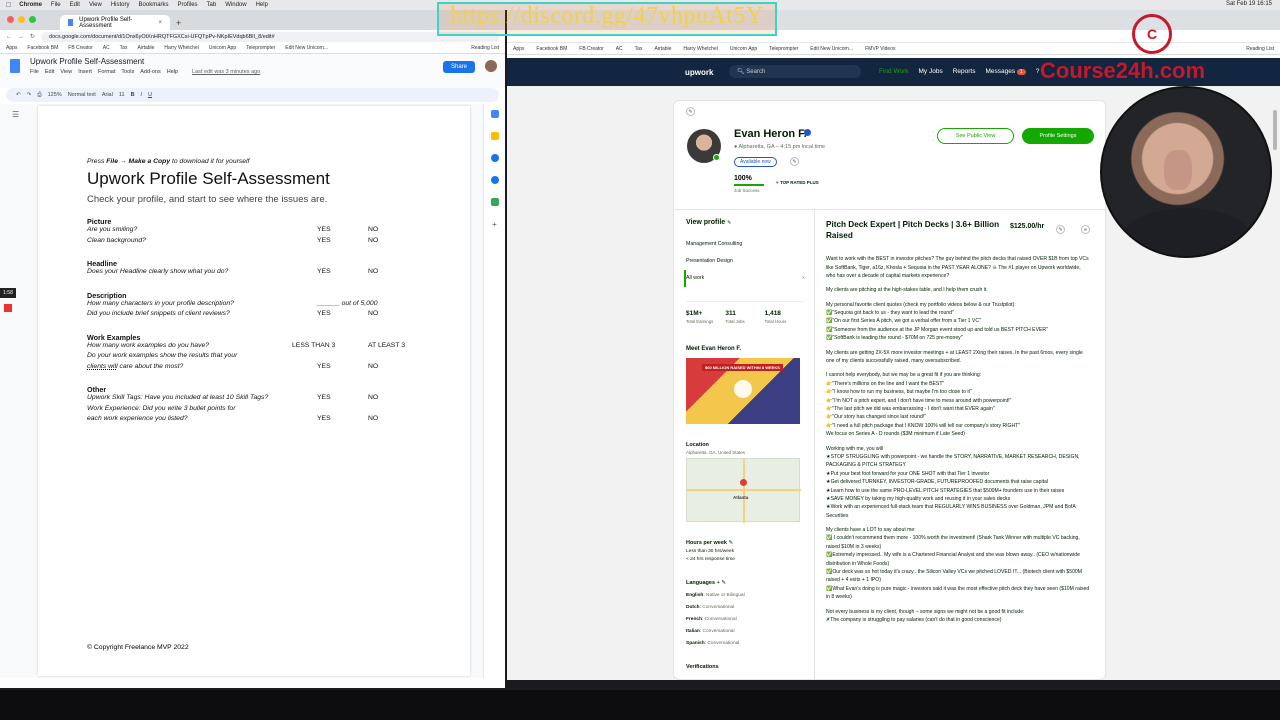 The height and width of the screenshot is (720, 1280). I want to click on nav-messages: Messages 1, so click(1005, 71).